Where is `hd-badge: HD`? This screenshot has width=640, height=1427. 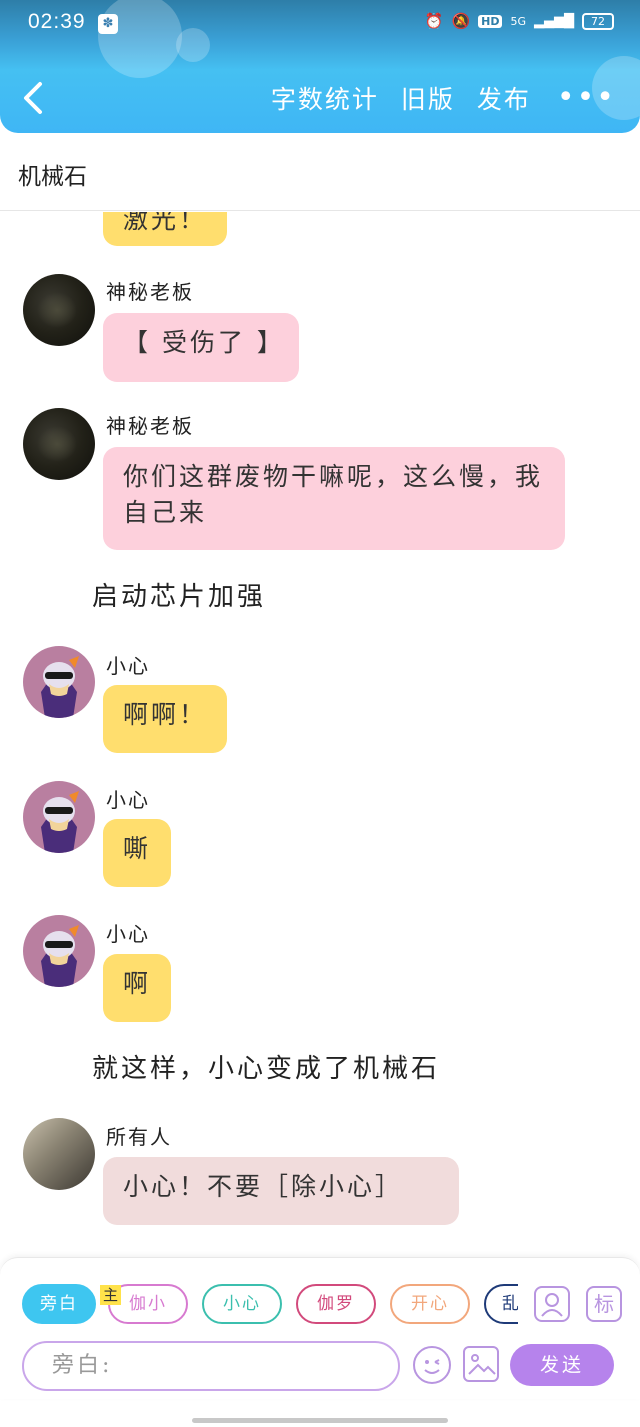
hd-badge: HD is located at coordinates (490, 21).